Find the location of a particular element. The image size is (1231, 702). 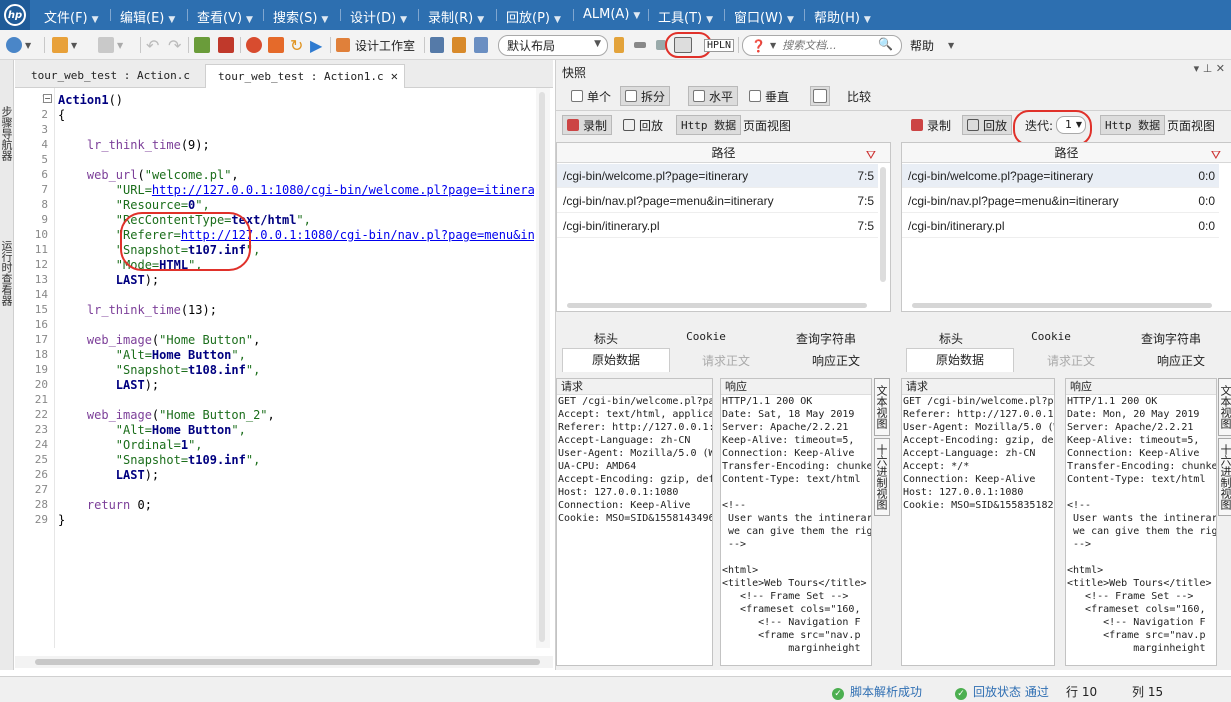

code-line: web_url("welcome.pl", is located at coordinates (148, 175).